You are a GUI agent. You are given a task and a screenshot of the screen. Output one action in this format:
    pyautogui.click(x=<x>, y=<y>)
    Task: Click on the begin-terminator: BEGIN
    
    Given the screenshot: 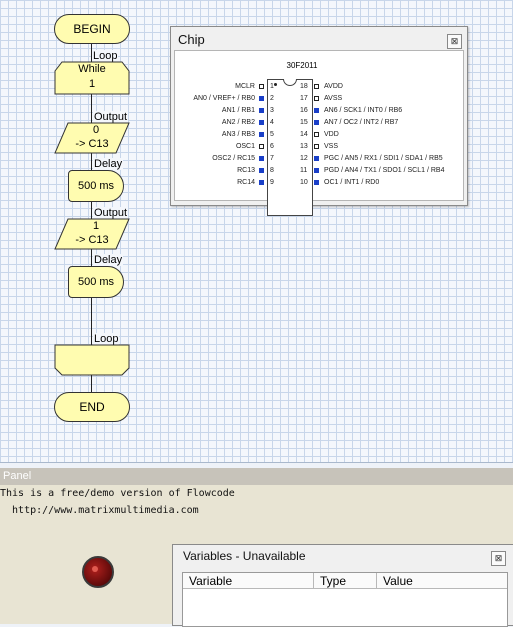 What is the action you would take?
    pyautogui.click(x=92, y=29)
    